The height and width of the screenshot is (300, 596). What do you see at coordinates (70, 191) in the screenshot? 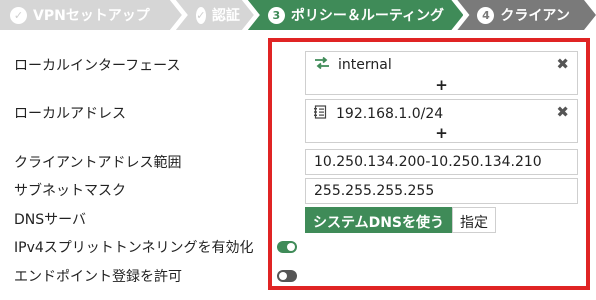
I see `subnet-mask-label: サブネットマスク` at bounding box center [70, 191].